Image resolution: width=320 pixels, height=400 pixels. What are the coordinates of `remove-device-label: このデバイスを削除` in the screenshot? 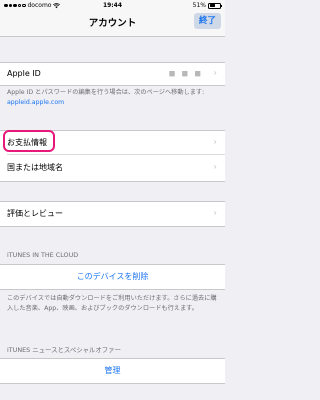 It's located at (112, 276).